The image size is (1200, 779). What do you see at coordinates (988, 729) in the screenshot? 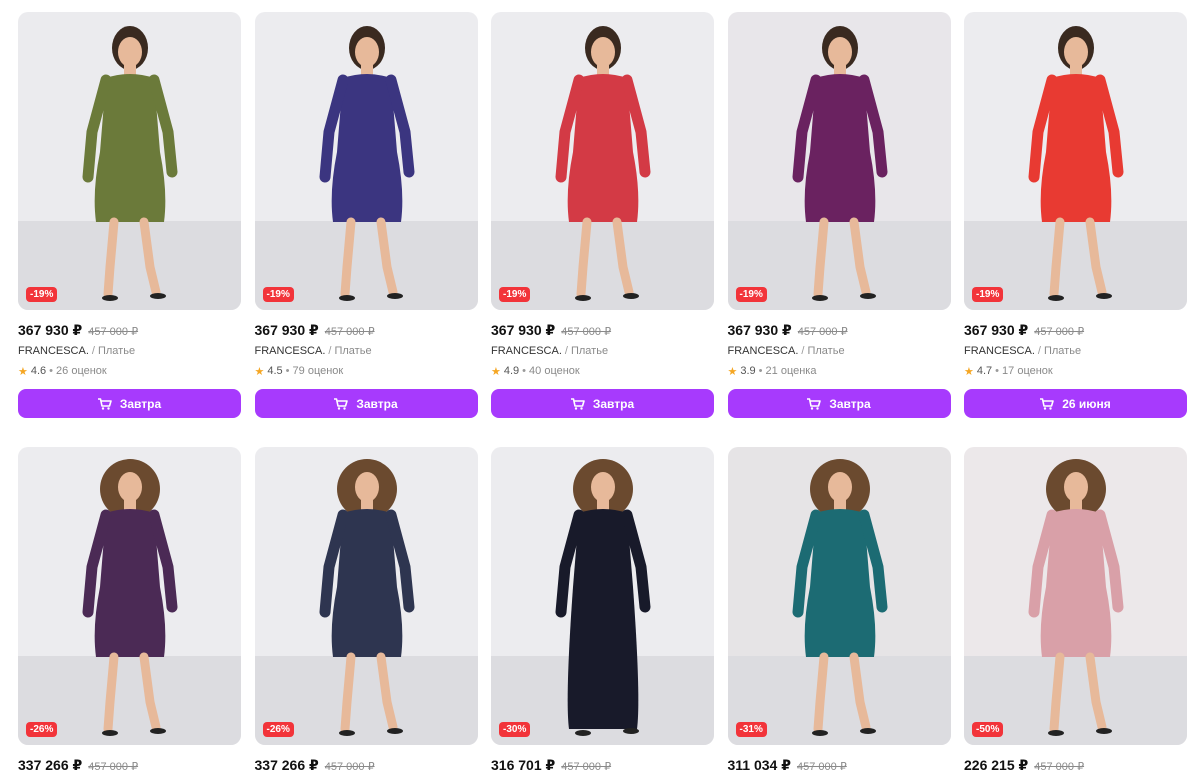
I see `discount-badge: -50%` at bounding box center [988, 729].